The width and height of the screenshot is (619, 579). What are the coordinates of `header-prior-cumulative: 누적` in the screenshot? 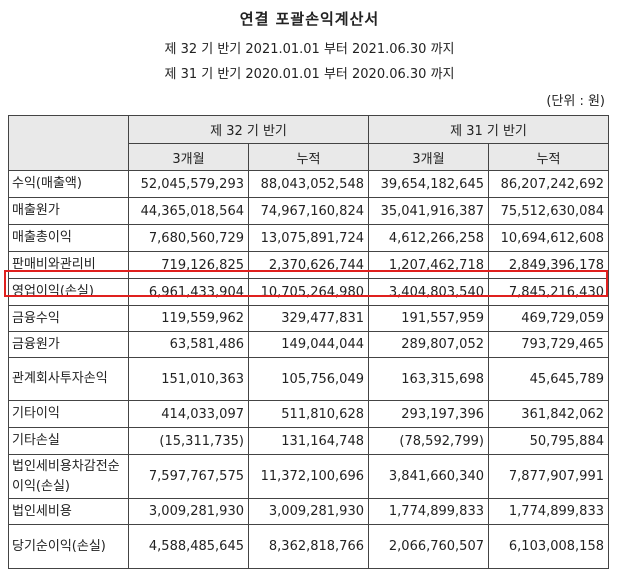 It's located at (548, 157).